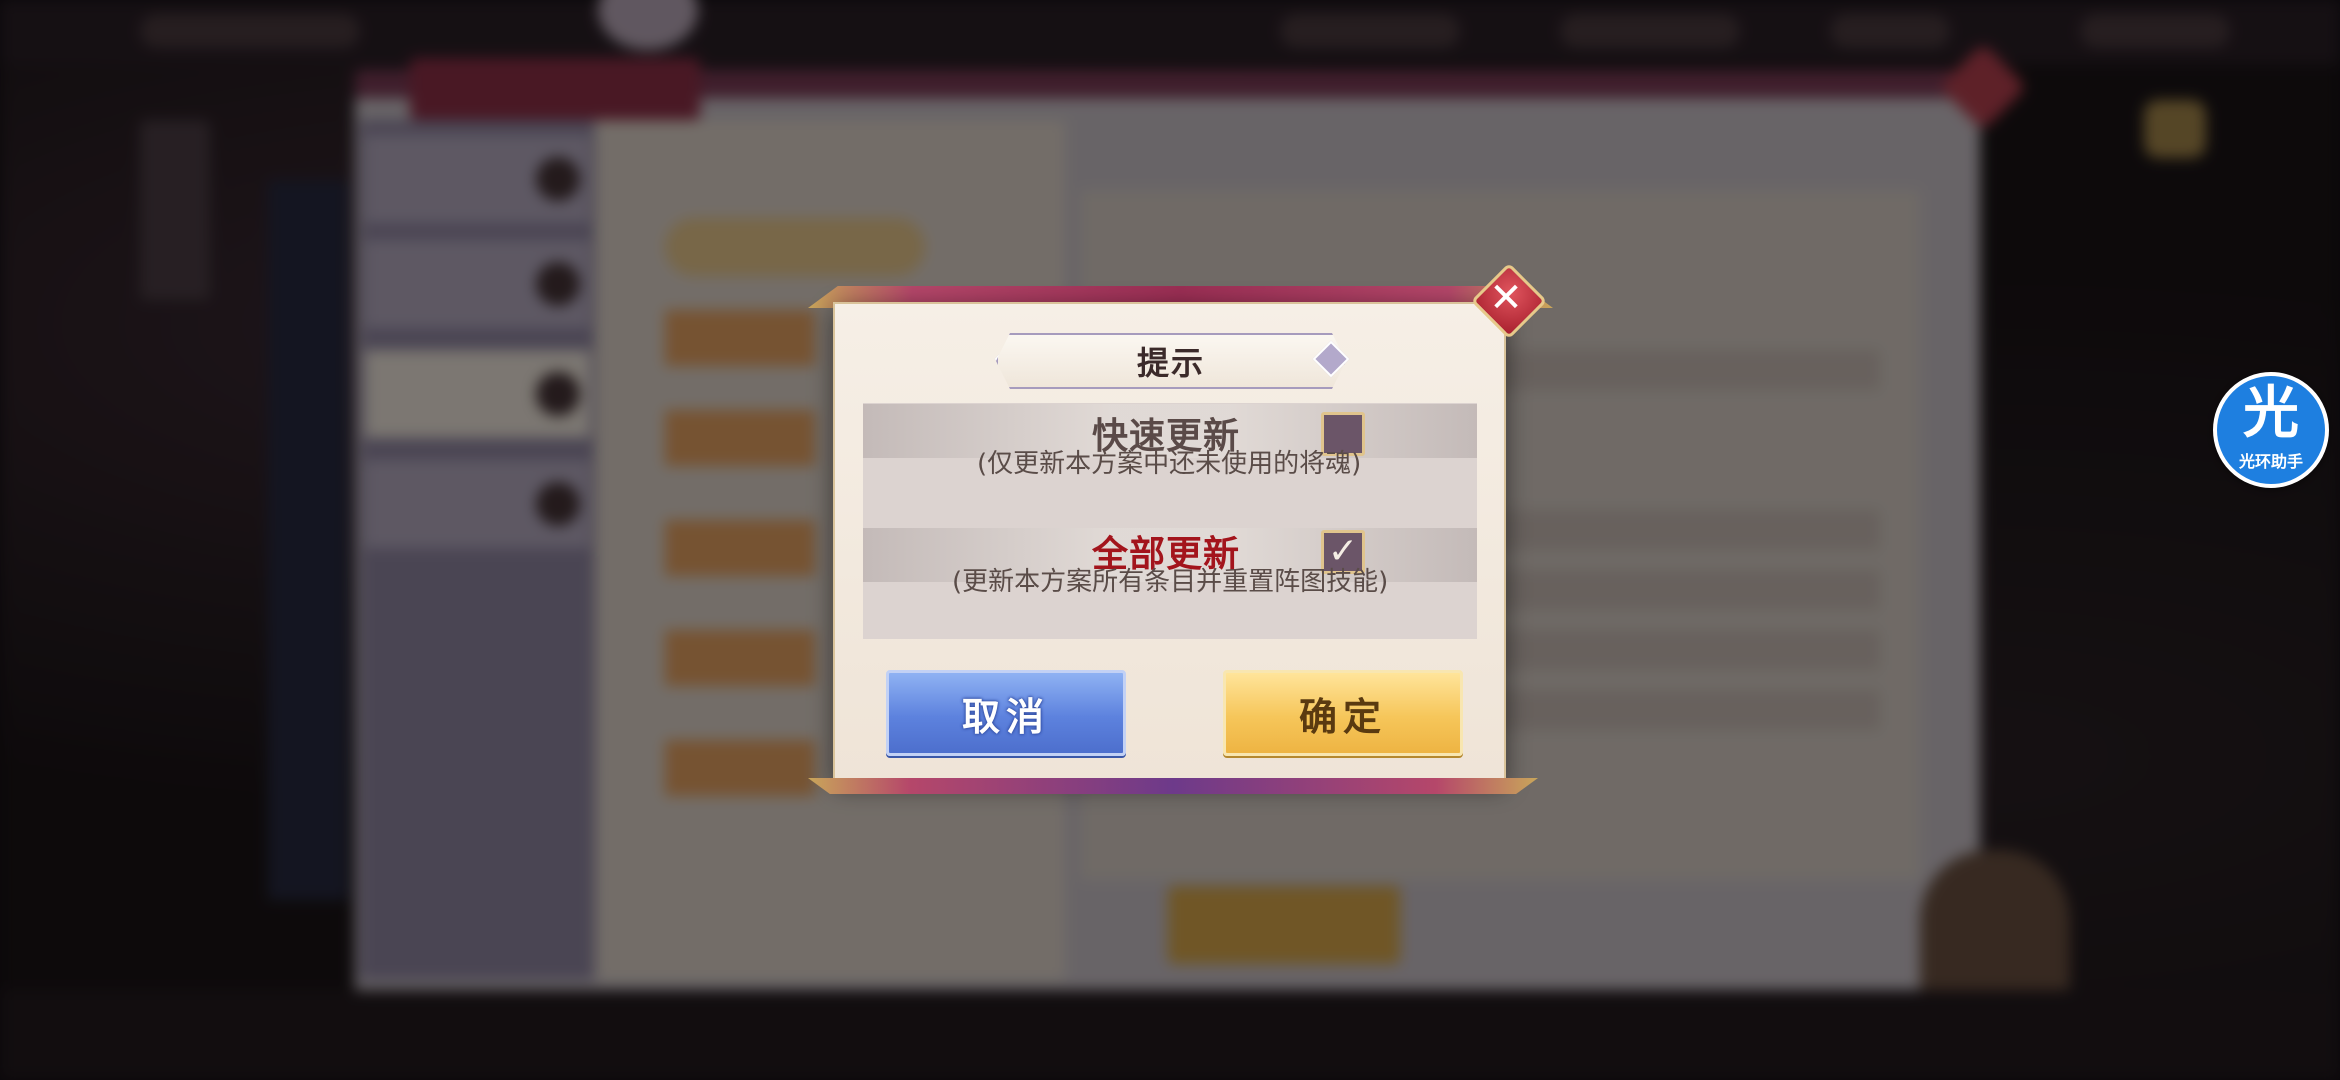  I want to click on confirm-button: 确定, so click(1343, 713).